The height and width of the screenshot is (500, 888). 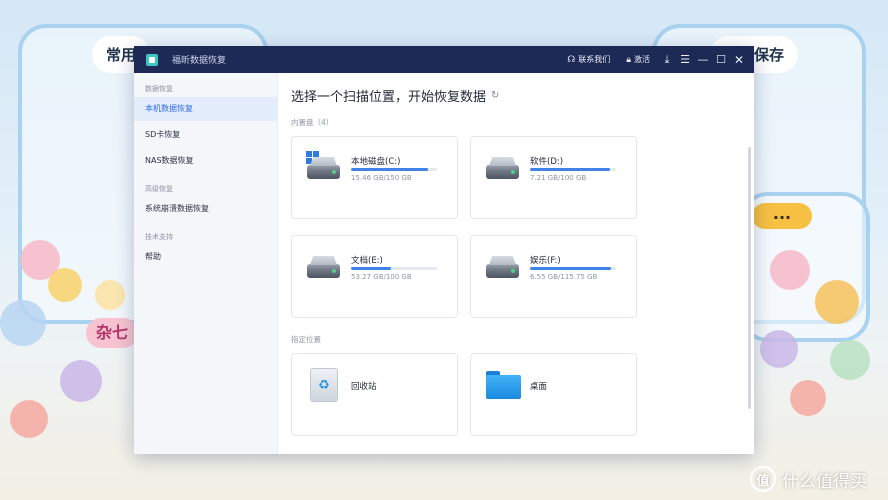 I want to click on headset-icon: ☊, so click(x=571, y=59).